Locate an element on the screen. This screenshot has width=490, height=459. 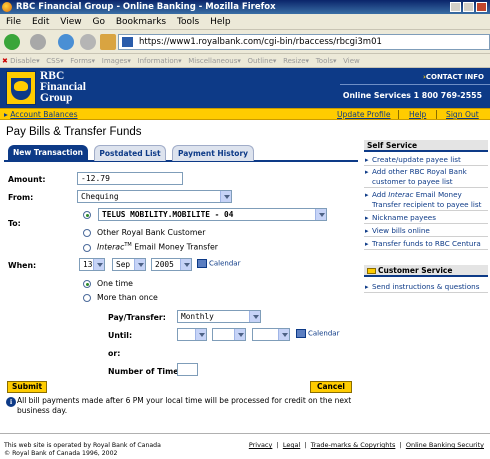
one-time-label: One time is located at coordinates (115, 283).